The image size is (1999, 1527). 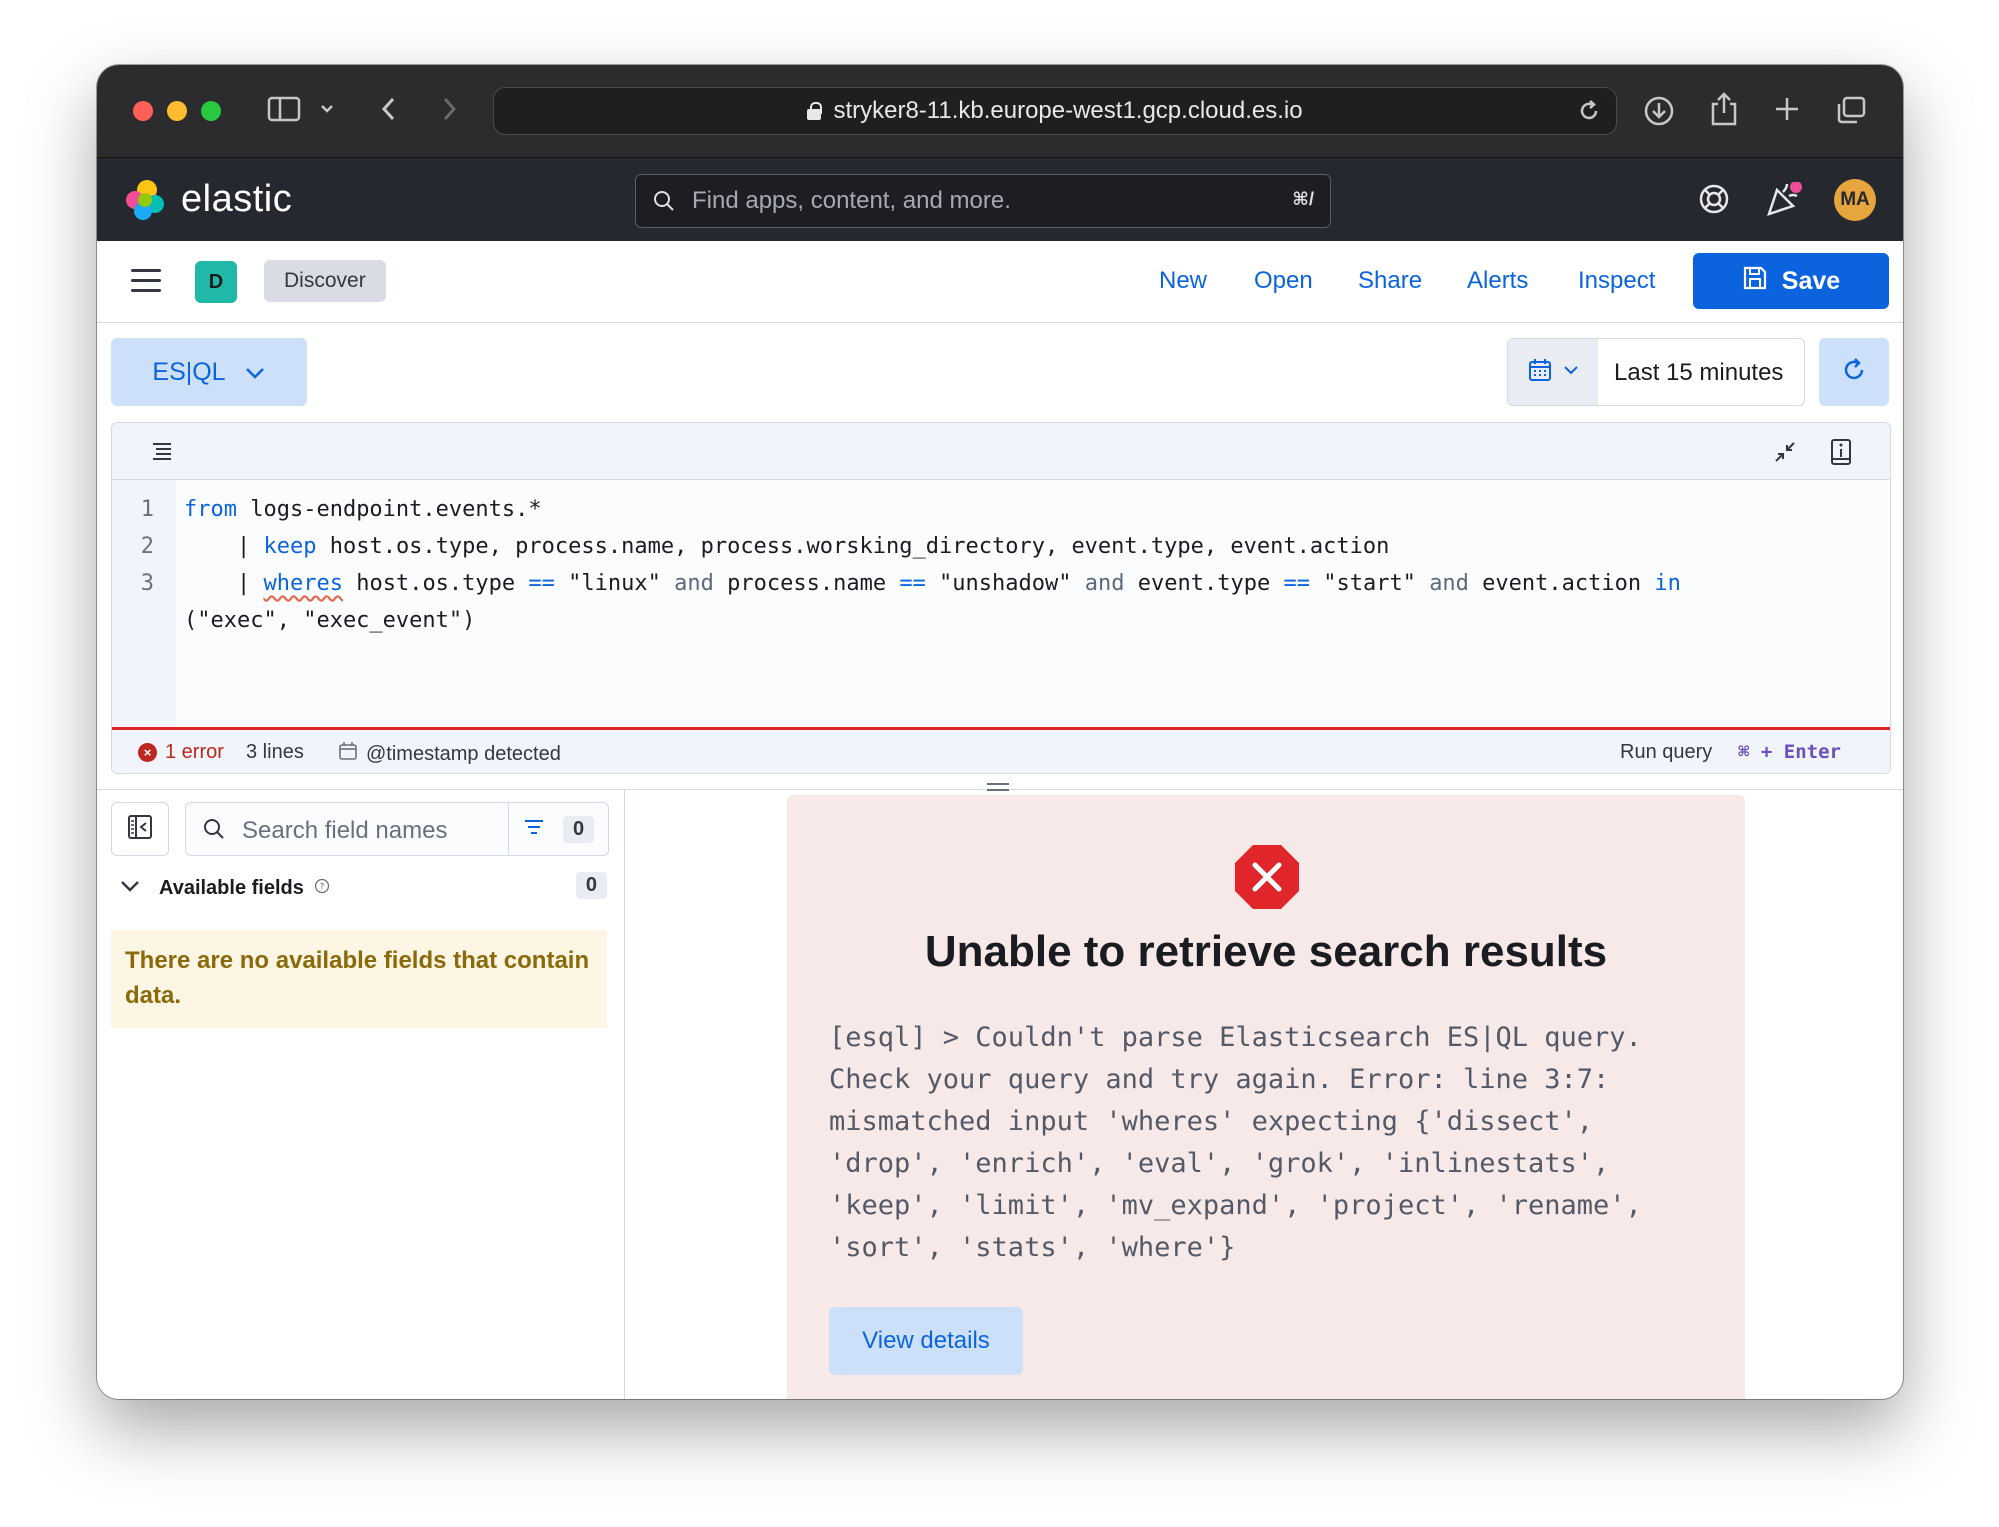 I want to click on field-search-input: Search field names 0, so click(x=397, y=829).